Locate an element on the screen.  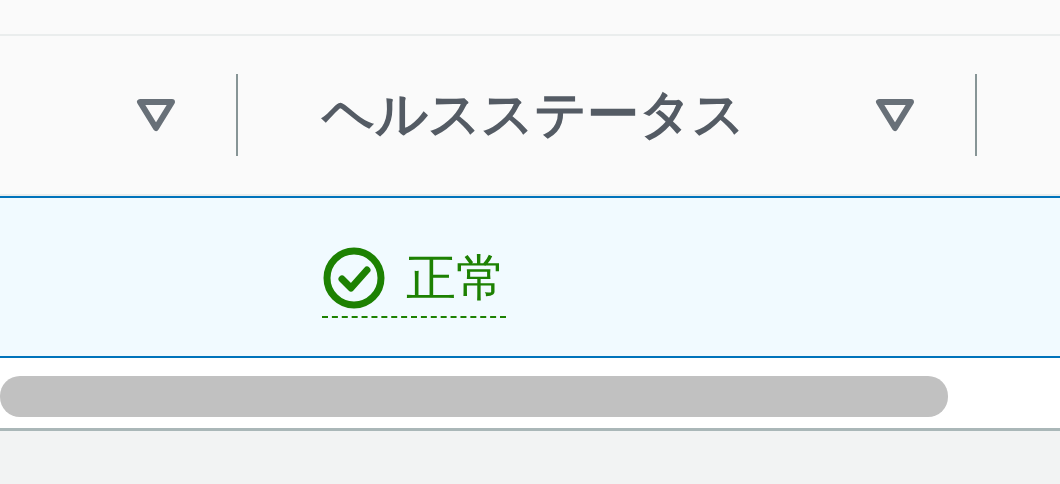
status-text: 正常 is located at coordinates (456, 278).